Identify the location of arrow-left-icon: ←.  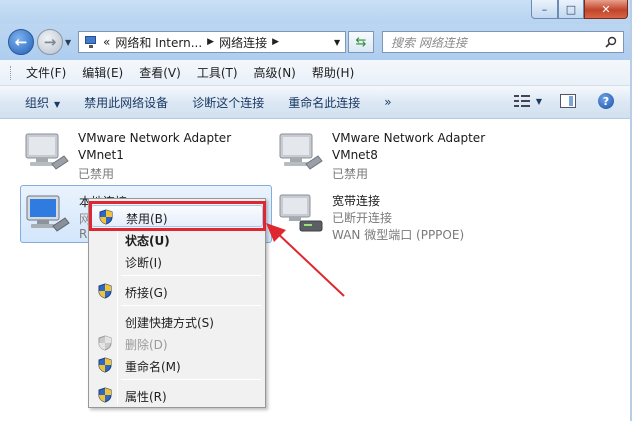
(21, 42).